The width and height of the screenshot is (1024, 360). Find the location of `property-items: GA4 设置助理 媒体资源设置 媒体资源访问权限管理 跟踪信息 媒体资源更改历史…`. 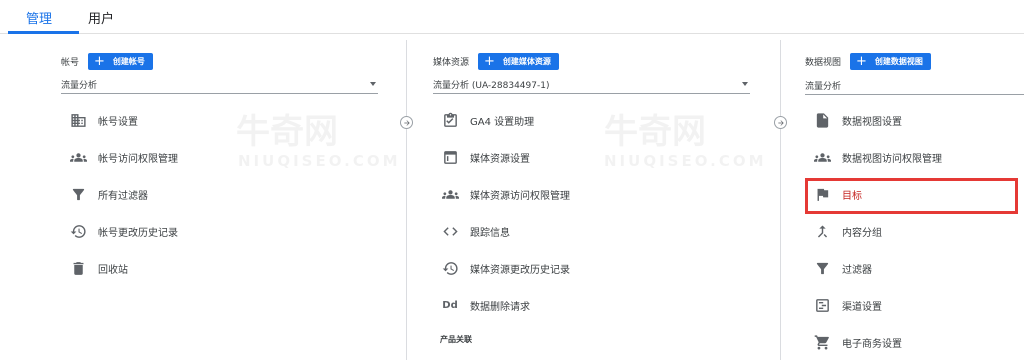

property-items: GA4 设置助理 媒体资源设置 媒体资源访问权限管理 跟踪信息 媒体资源更改历史… is located at coordinates (501, 213).